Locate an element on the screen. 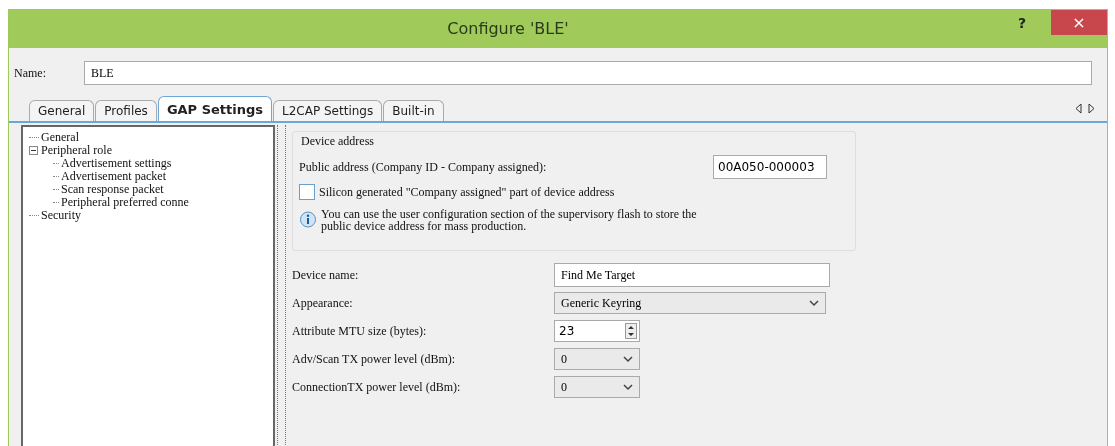  dropdown: Generic Keyring is located at coordinates (690, 303).